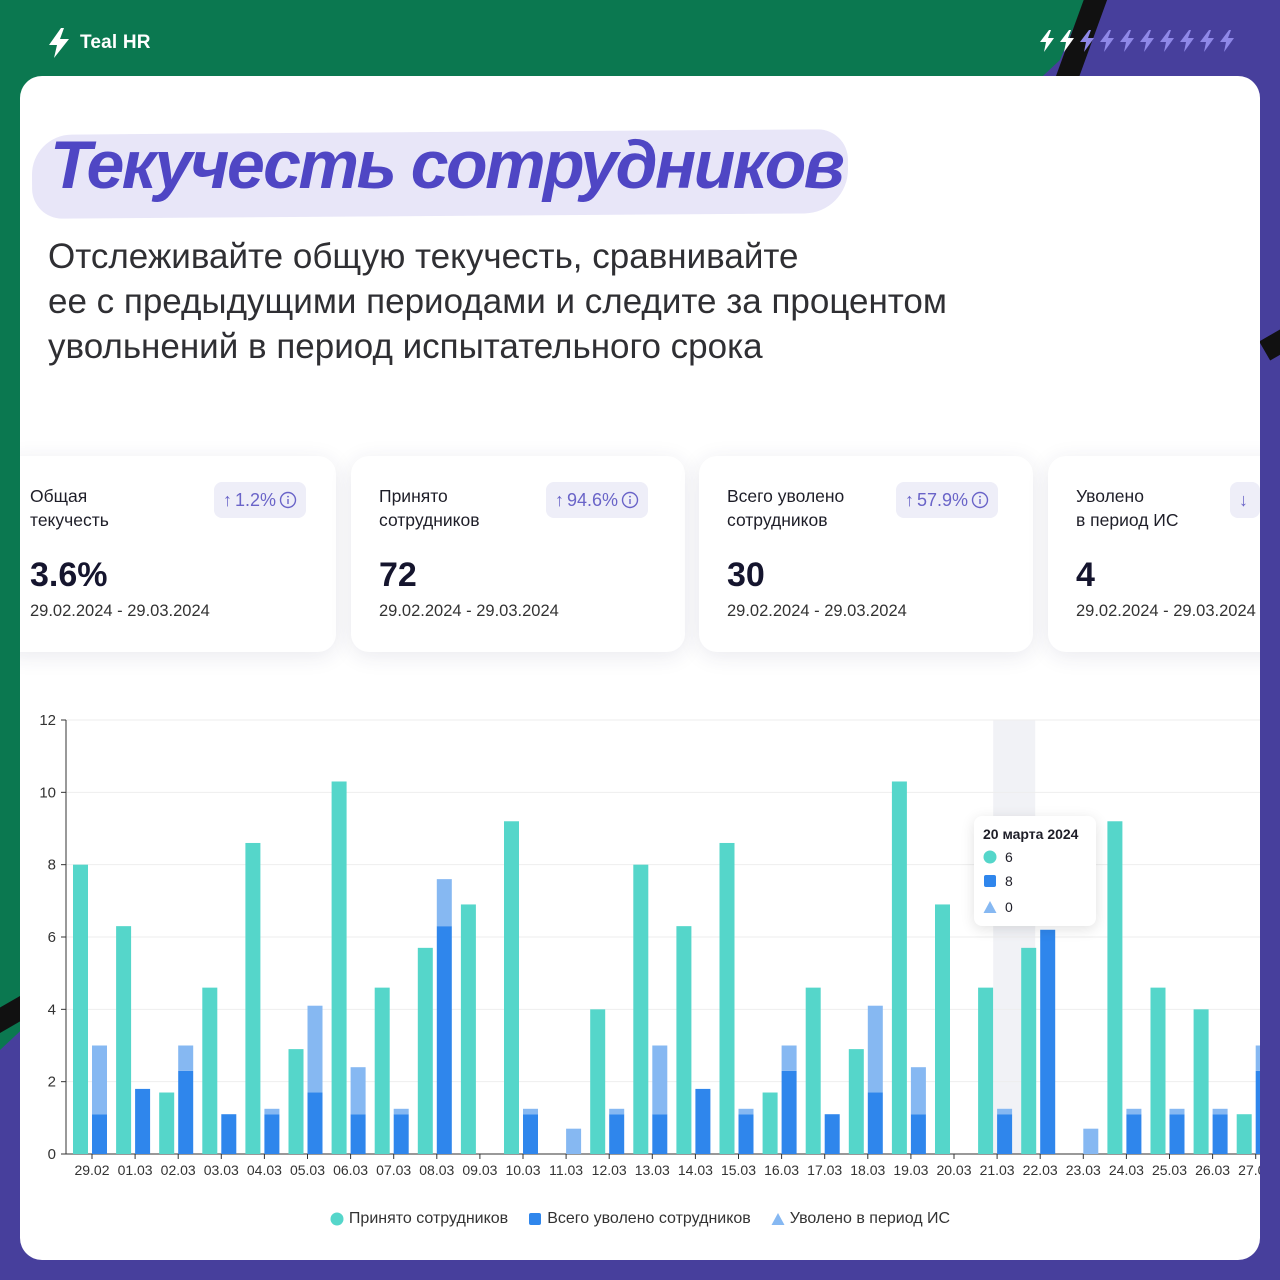  I want to click on x-tick-label: 25.03, so click(1169, 1170).